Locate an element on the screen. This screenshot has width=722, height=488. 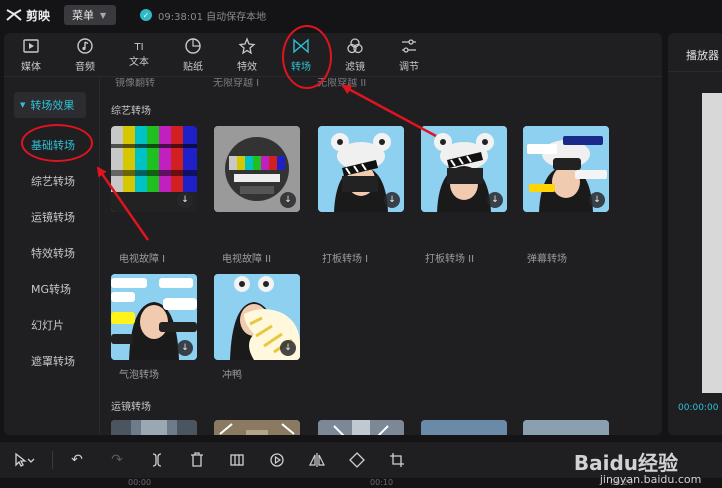
spin-street-thumbnail is located at coordinates (566, 427).